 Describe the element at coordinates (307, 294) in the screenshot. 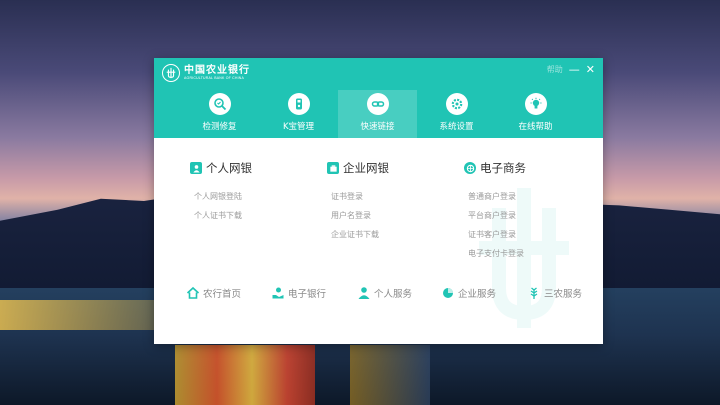

I see `e-banking-label: 电子银行` at that location.